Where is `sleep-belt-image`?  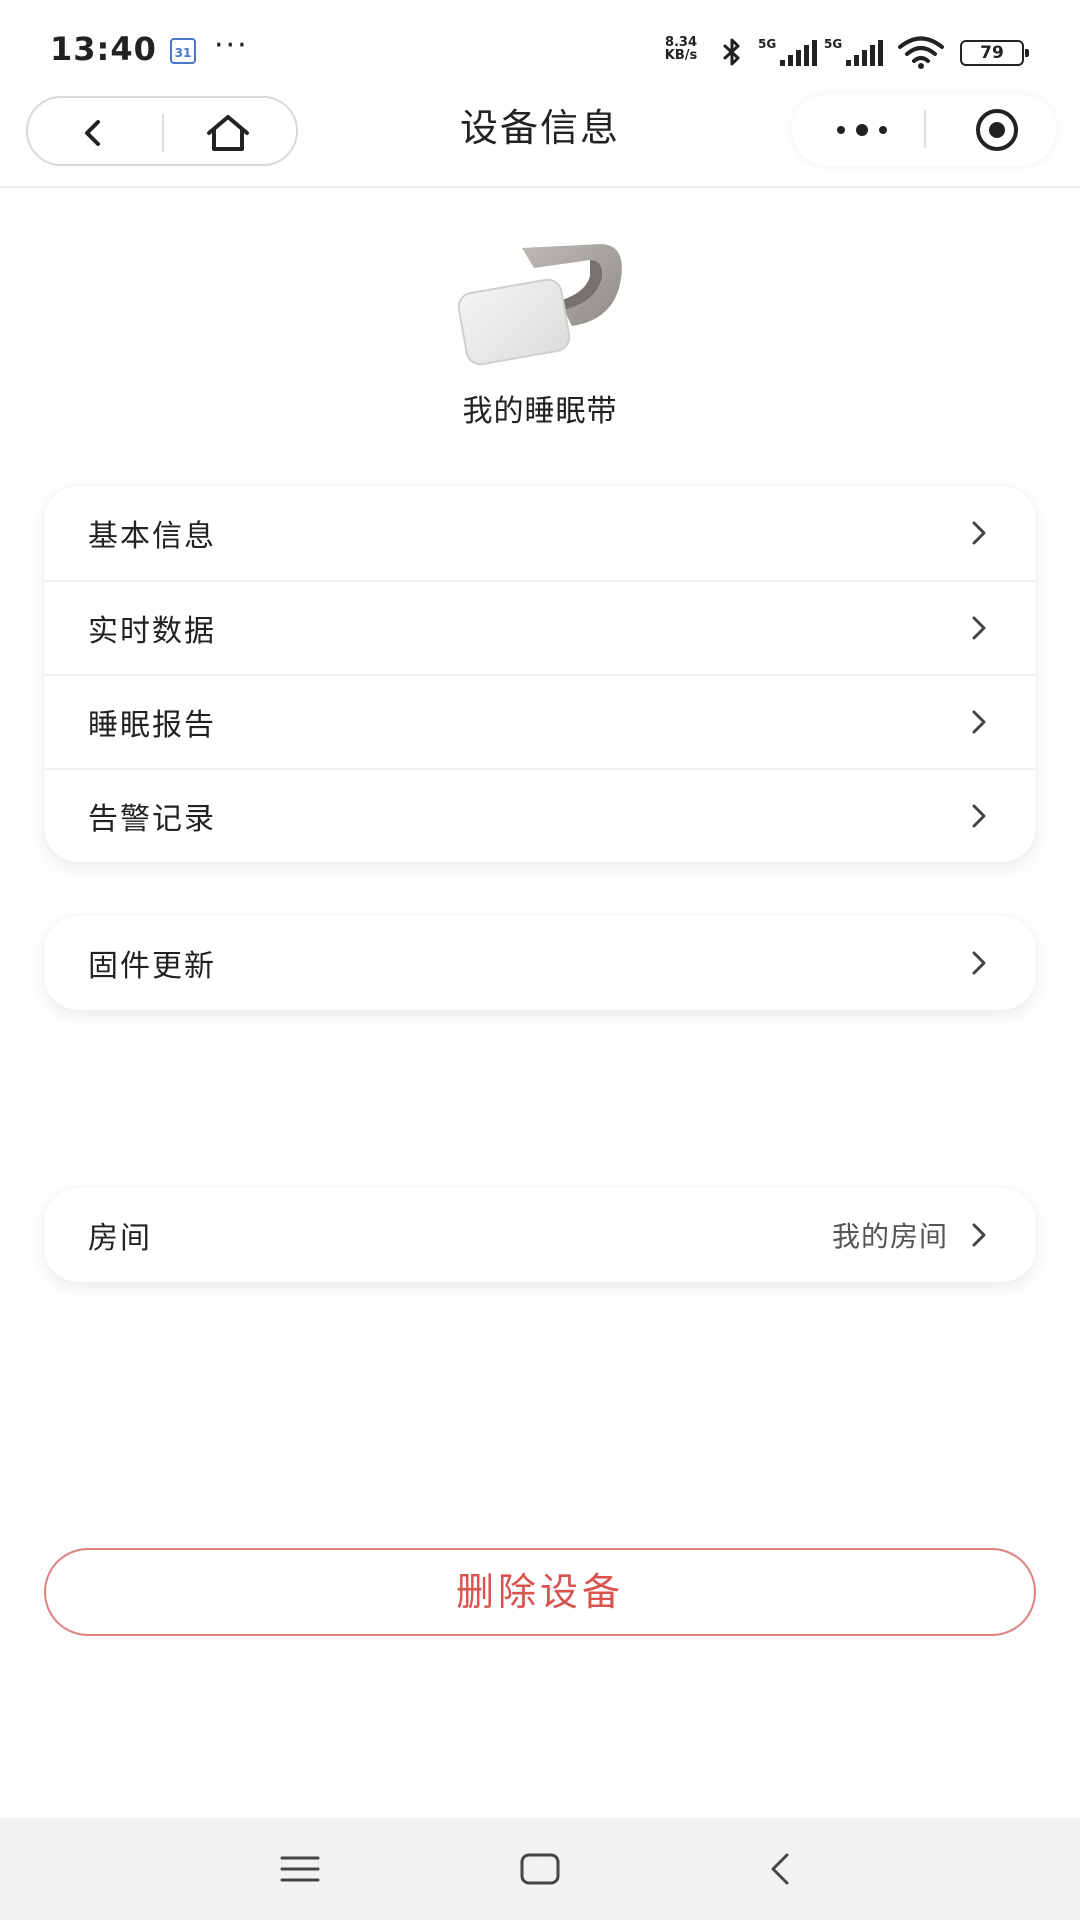 sleep-belt-image is located at coordinates (539, 305).